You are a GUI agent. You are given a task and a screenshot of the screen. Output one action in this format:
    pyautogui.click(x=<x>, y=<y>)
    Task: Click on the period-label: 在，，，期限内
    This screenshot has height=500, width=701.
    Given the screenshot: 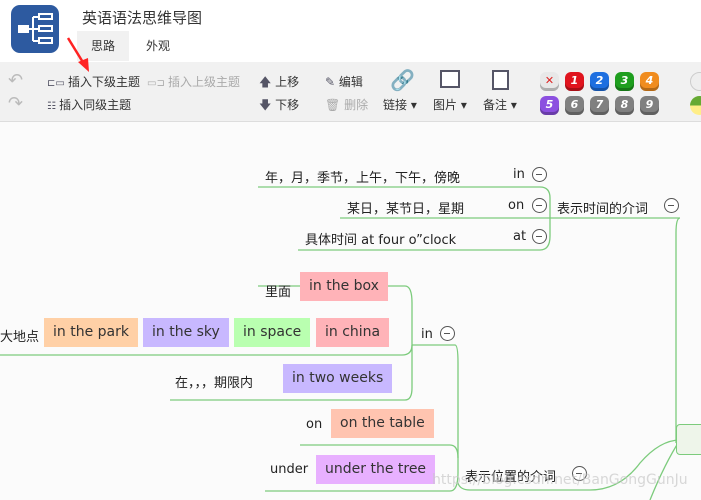 What is the action you would take?
    pyautogui.click(x=214, y=381)
    